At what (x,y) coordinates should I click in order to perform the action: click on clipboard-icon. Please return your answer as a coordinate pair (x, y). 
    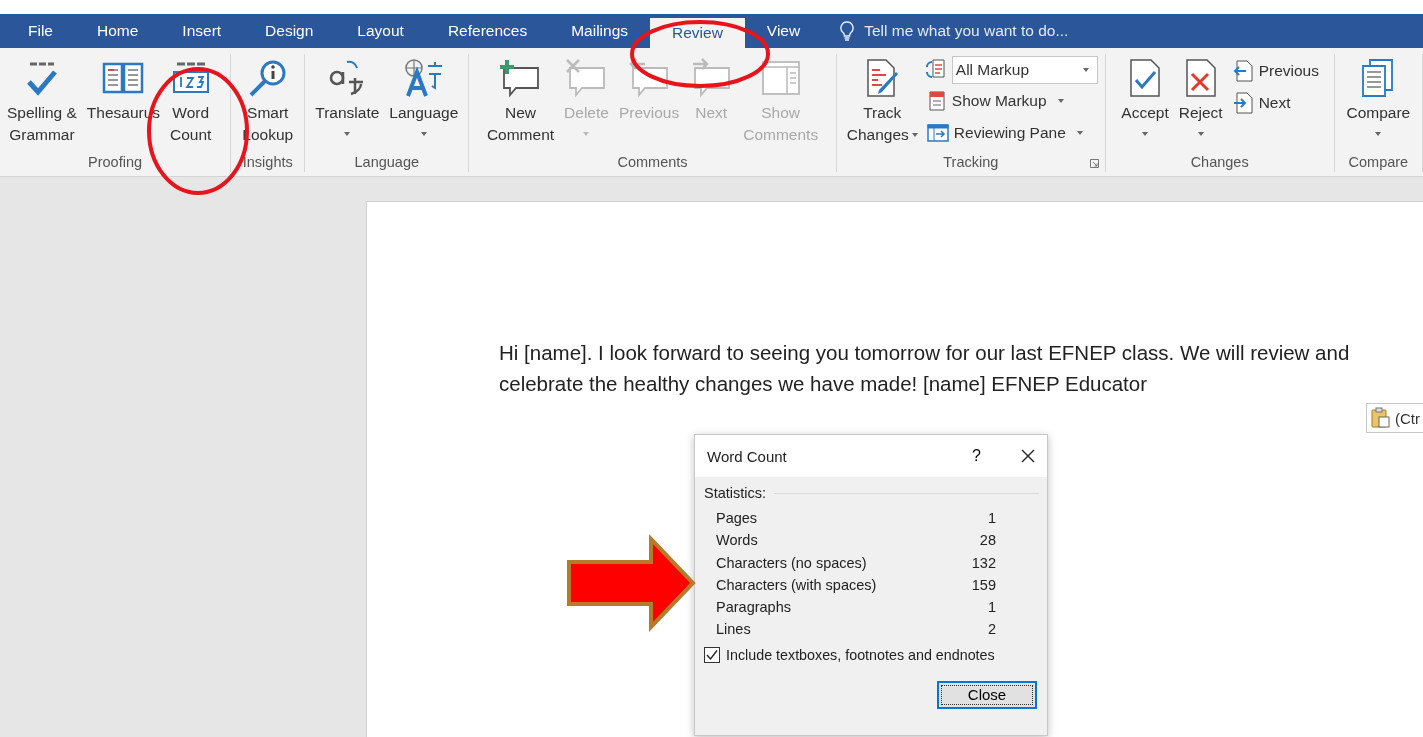
    Looking at the image, I should click on (1381, 418).